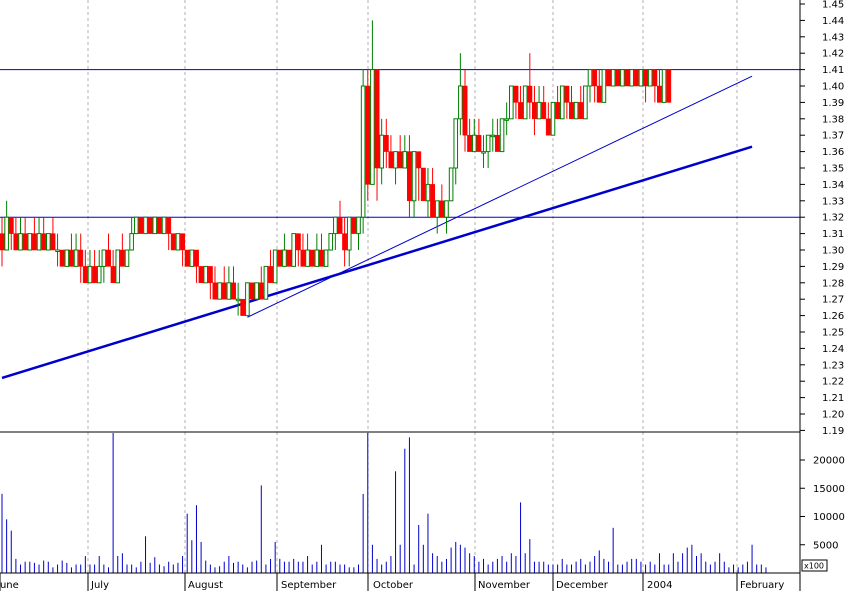 This screenshot has width=850, height=595. What do you see at coordinates (829, 489) in the screenshot?
I see `volume-tick-label: 15000` at bounding box center [829, 489].